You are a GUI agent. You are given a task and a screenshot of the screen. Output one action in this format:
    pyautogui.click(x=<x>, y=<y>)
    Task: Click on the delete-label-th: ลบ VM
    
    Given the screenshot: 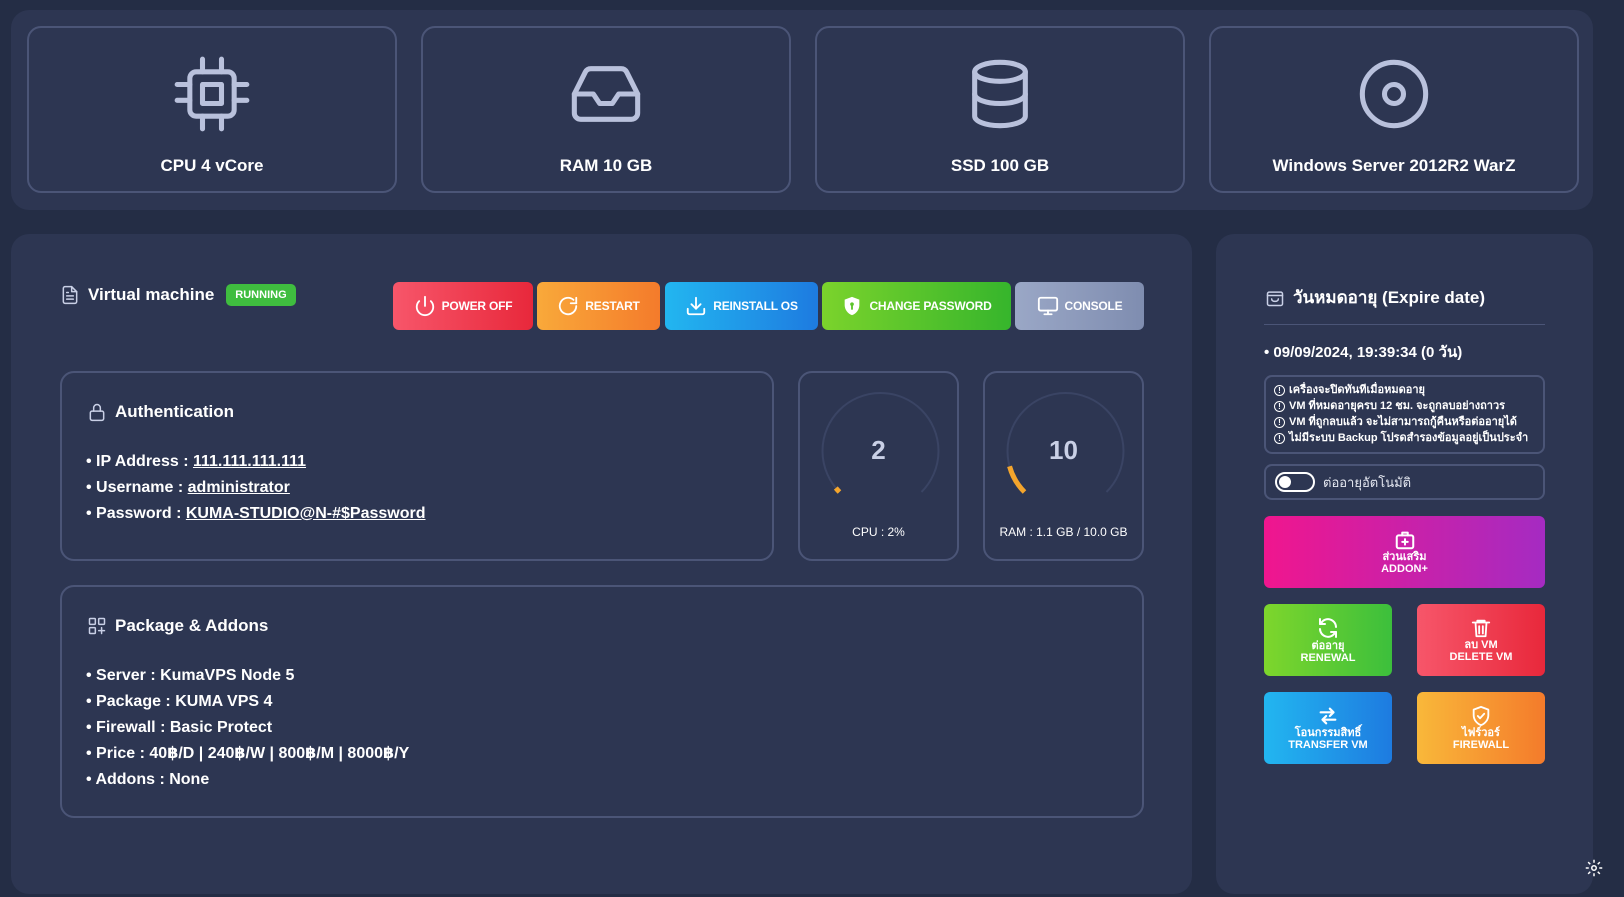 What is the action you would take?
    pyautogui.click(x=1481, y=645)
    